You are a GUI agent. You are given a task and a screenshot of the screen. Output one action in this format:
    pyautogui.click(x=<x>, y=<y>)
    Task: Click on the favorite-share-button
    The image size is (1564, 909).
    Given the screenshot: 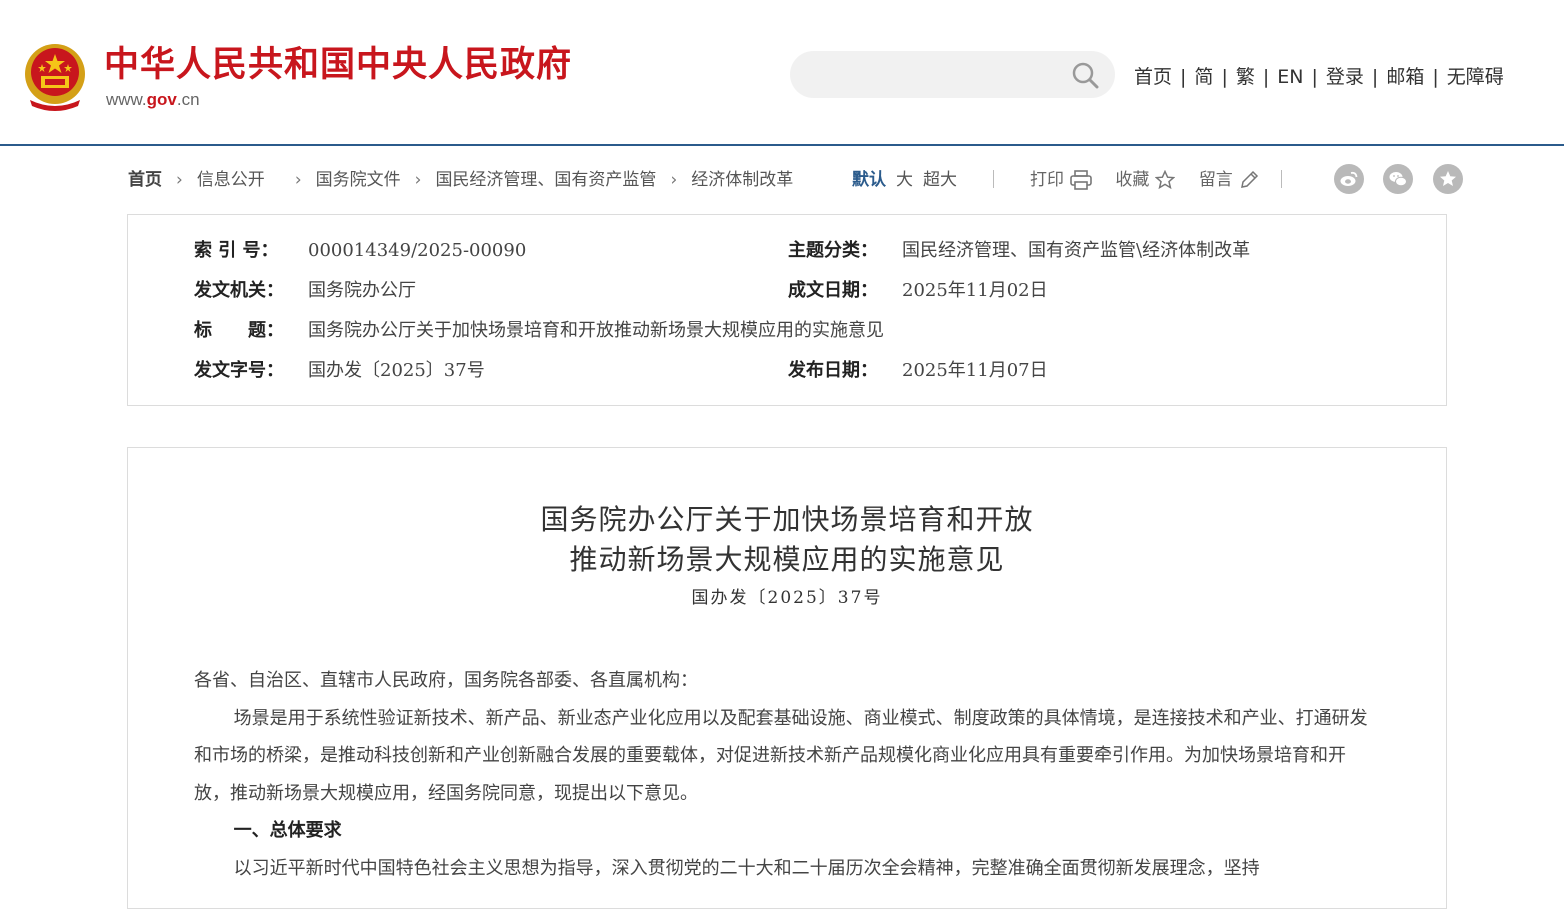 What is the action you would take?
    pyautogui.click(x=1447, y=179)
    